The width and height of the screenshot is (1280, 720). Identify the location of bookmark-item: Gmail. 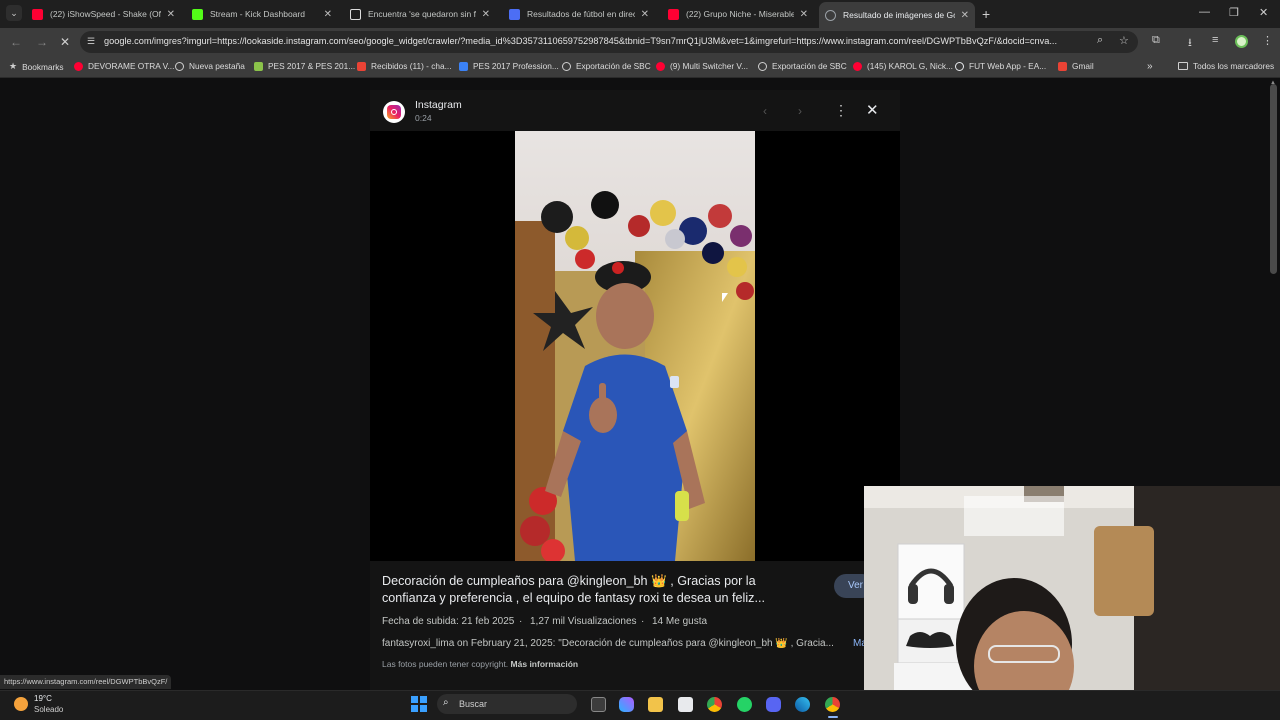
(1076, 66).